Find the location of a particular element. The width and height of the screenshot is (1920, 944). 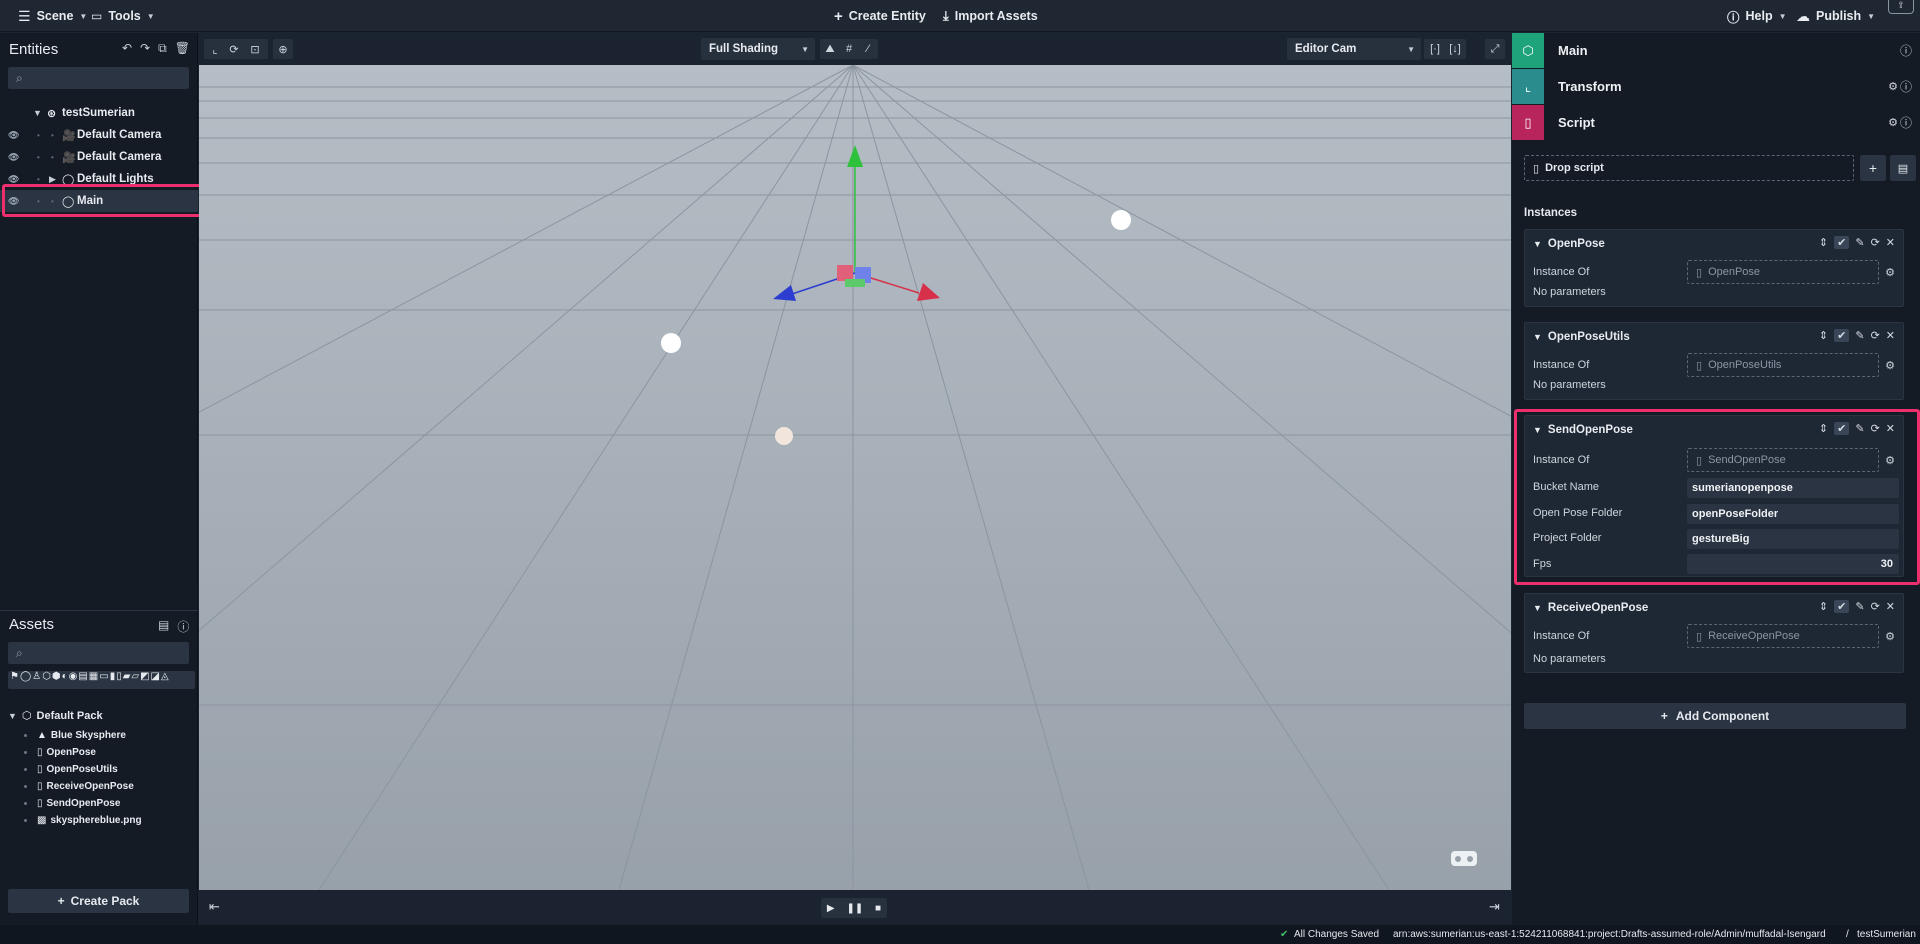

entities-search-input: ⌕ is located at coordinates (98, 78).